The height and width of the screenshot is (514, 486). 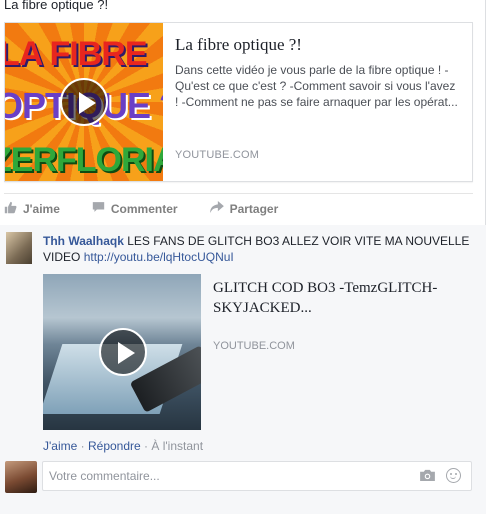 I want to click on speech-bubble-icon, so click(x=98, y=208).